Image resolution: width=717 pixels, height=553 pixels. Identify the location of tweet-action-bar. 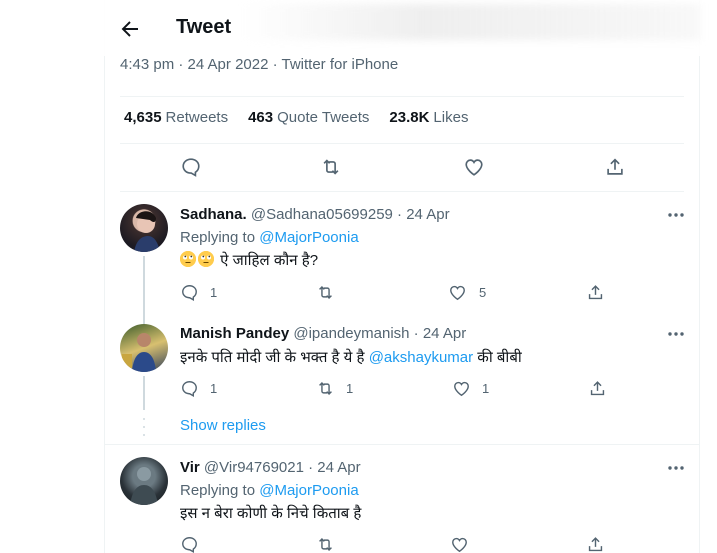
(402, 168).